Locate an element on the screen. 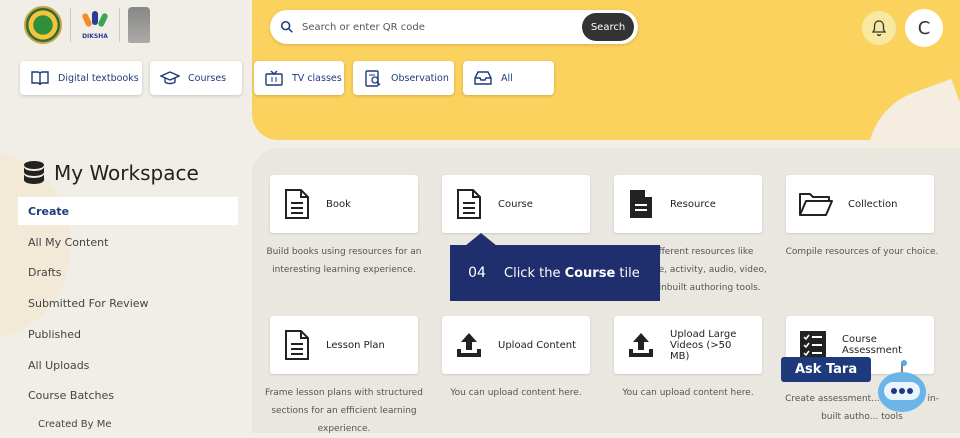 This screenshot has height=438, width=960. diksha-logo: DIKSHA is located at coordinates (95, 25).